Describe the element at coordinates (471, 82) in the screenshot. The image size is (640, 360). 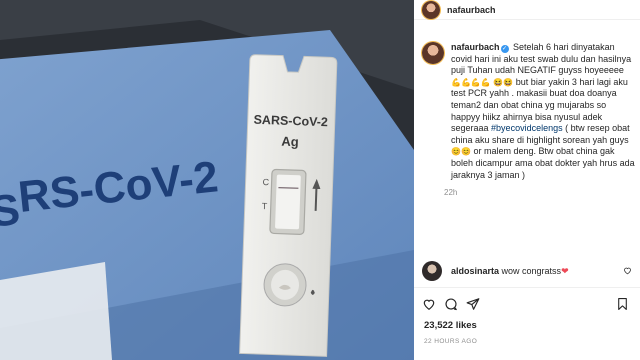
I see `caption-emoji-1: 💪💪💪💪` at that location.